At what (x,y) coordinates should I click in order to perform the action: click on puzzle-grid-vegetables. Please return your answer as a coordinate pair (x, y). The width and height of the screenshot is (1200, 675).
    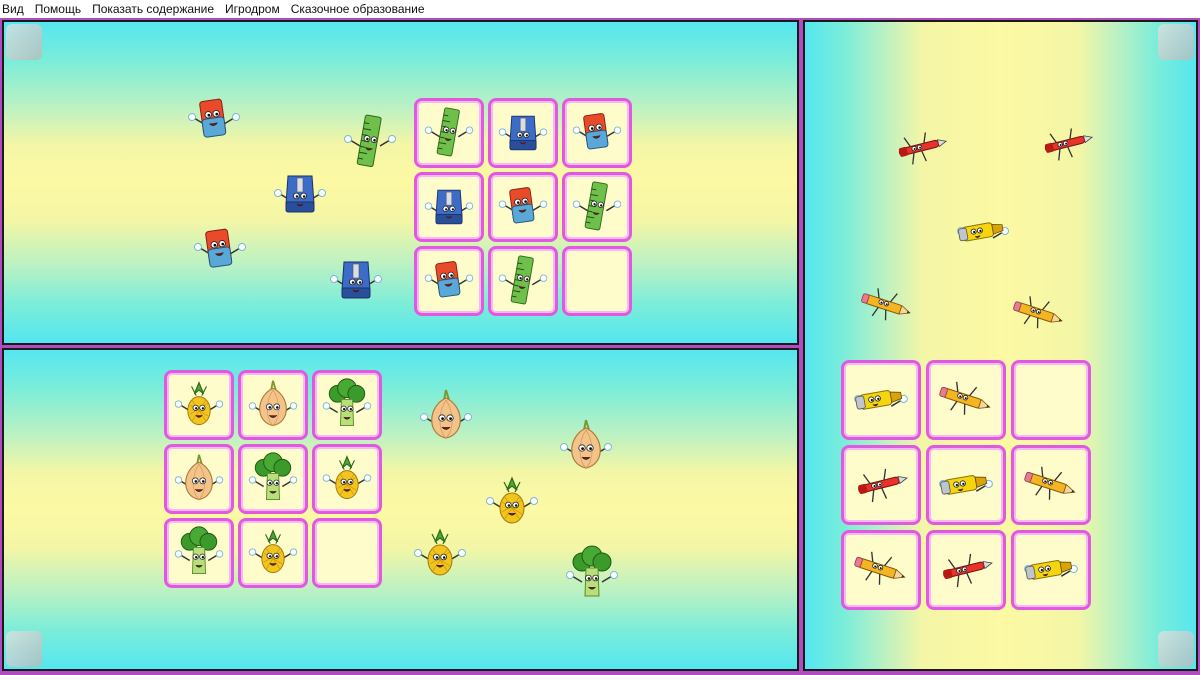
    Looking at the image, I should click on (273, 479).